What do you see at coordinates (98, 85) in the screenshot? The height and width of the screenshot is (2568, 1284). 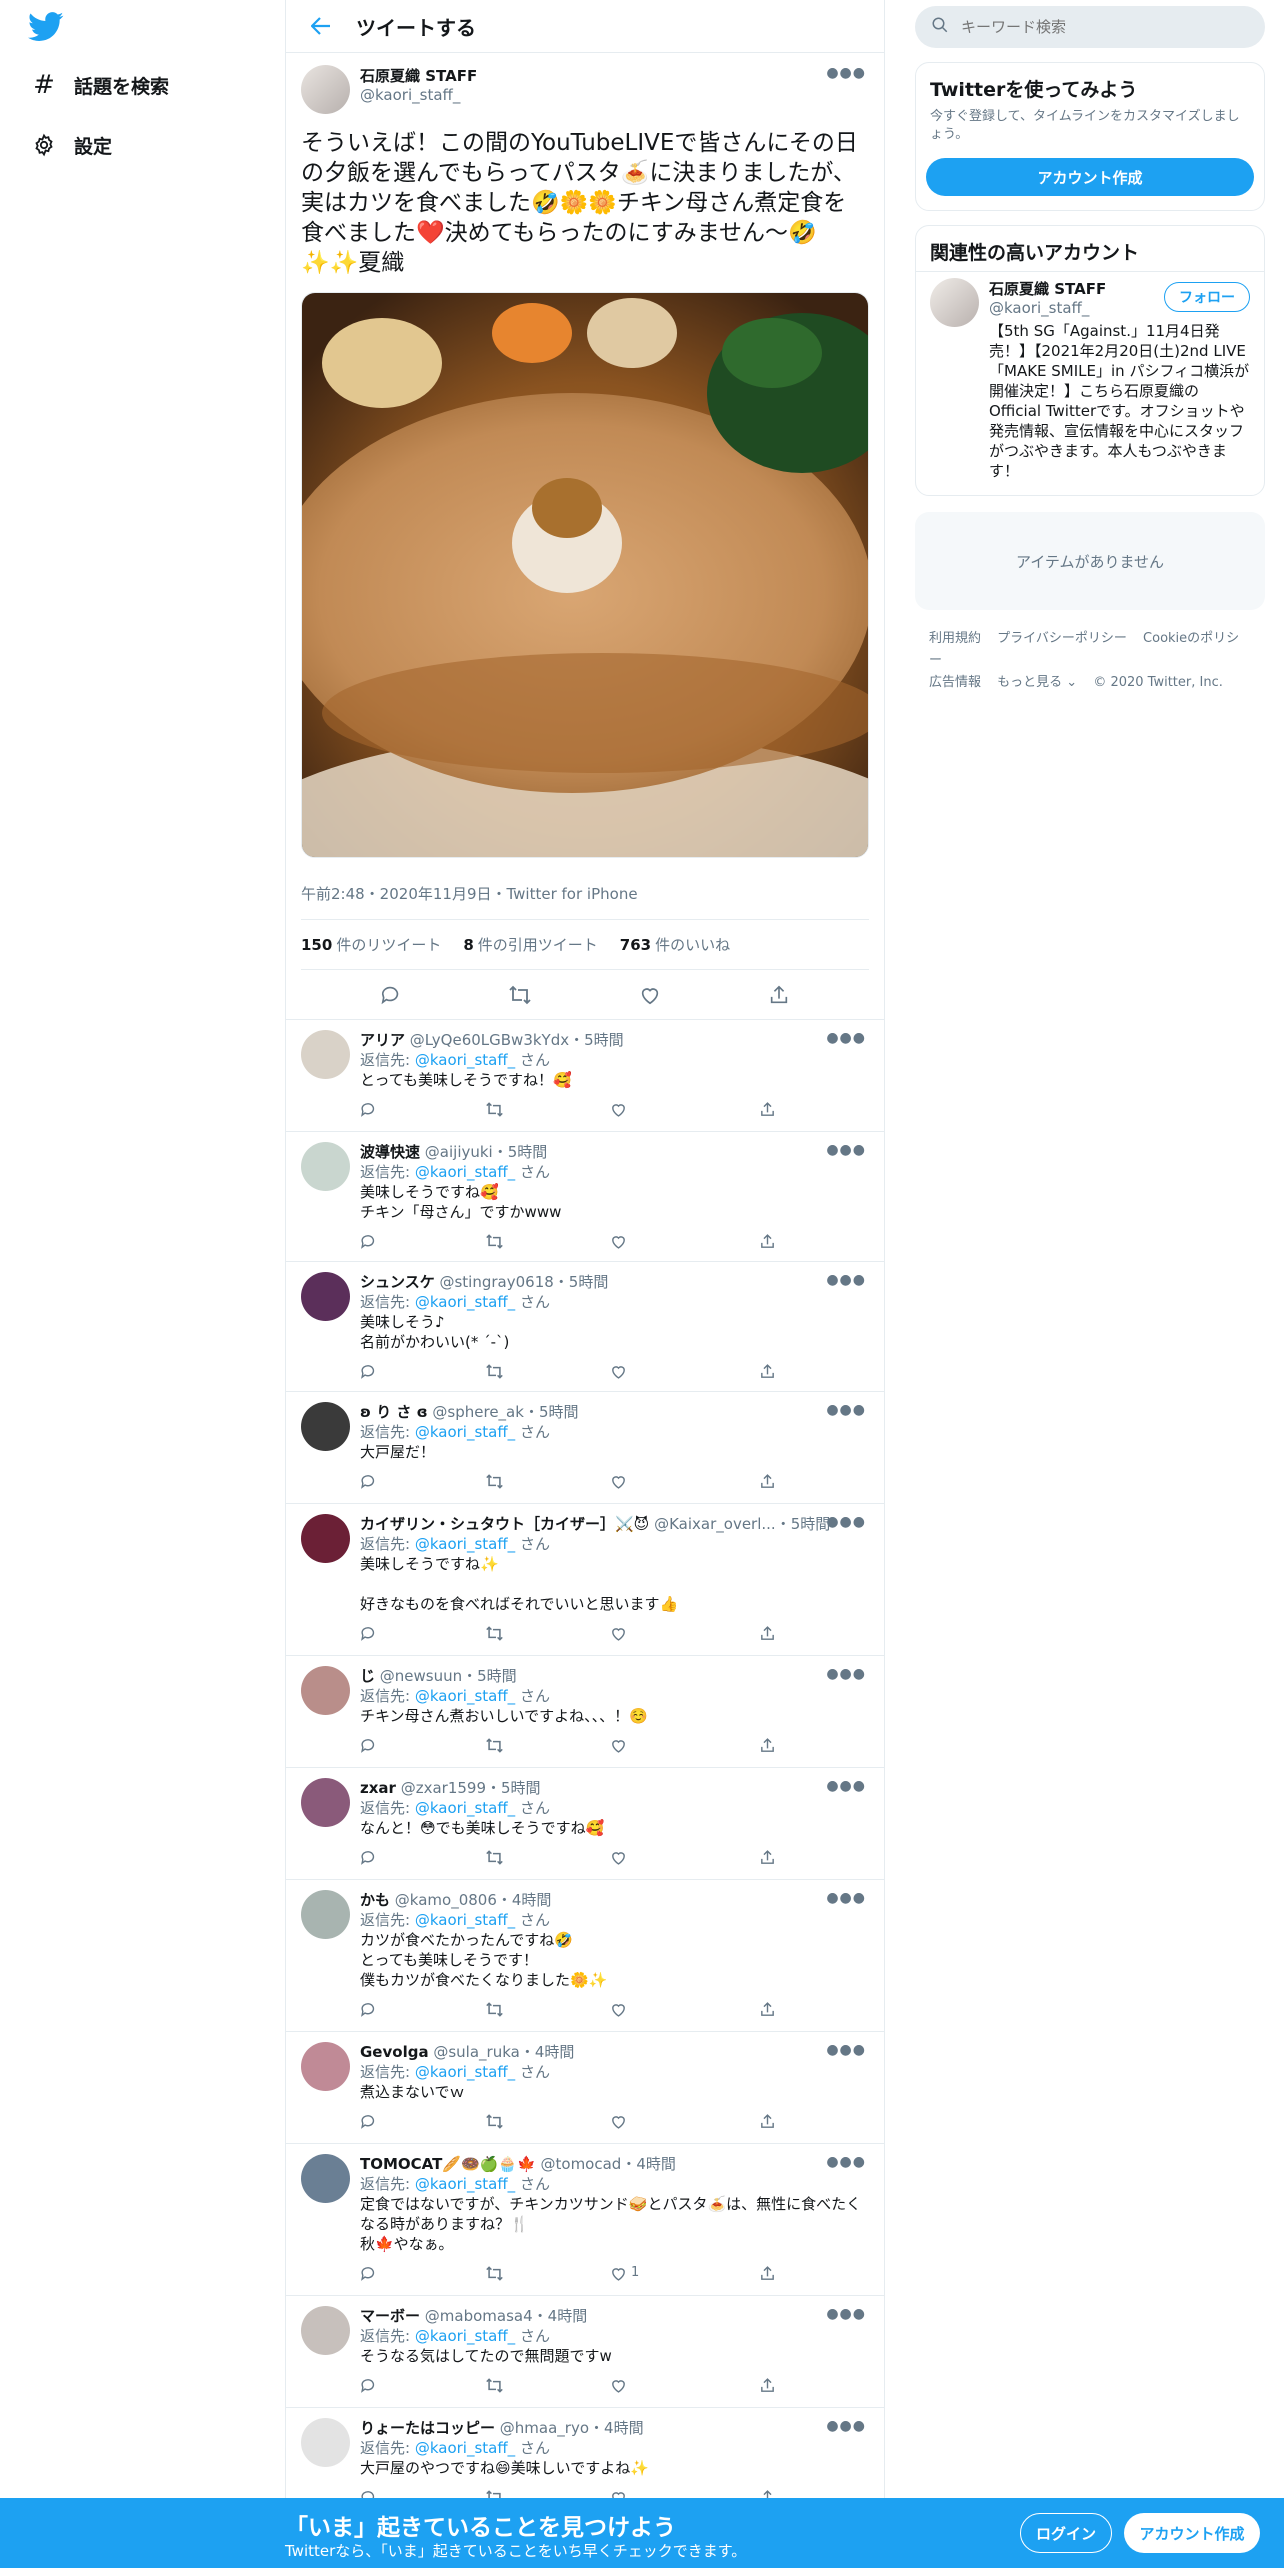 I see `nav-explore: # 話題を検索` at bounding box center [98, 85].